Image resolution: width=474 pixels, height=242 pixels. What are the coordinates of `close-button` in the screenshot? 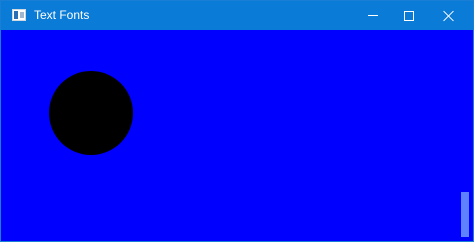 It's located at (449, 15).